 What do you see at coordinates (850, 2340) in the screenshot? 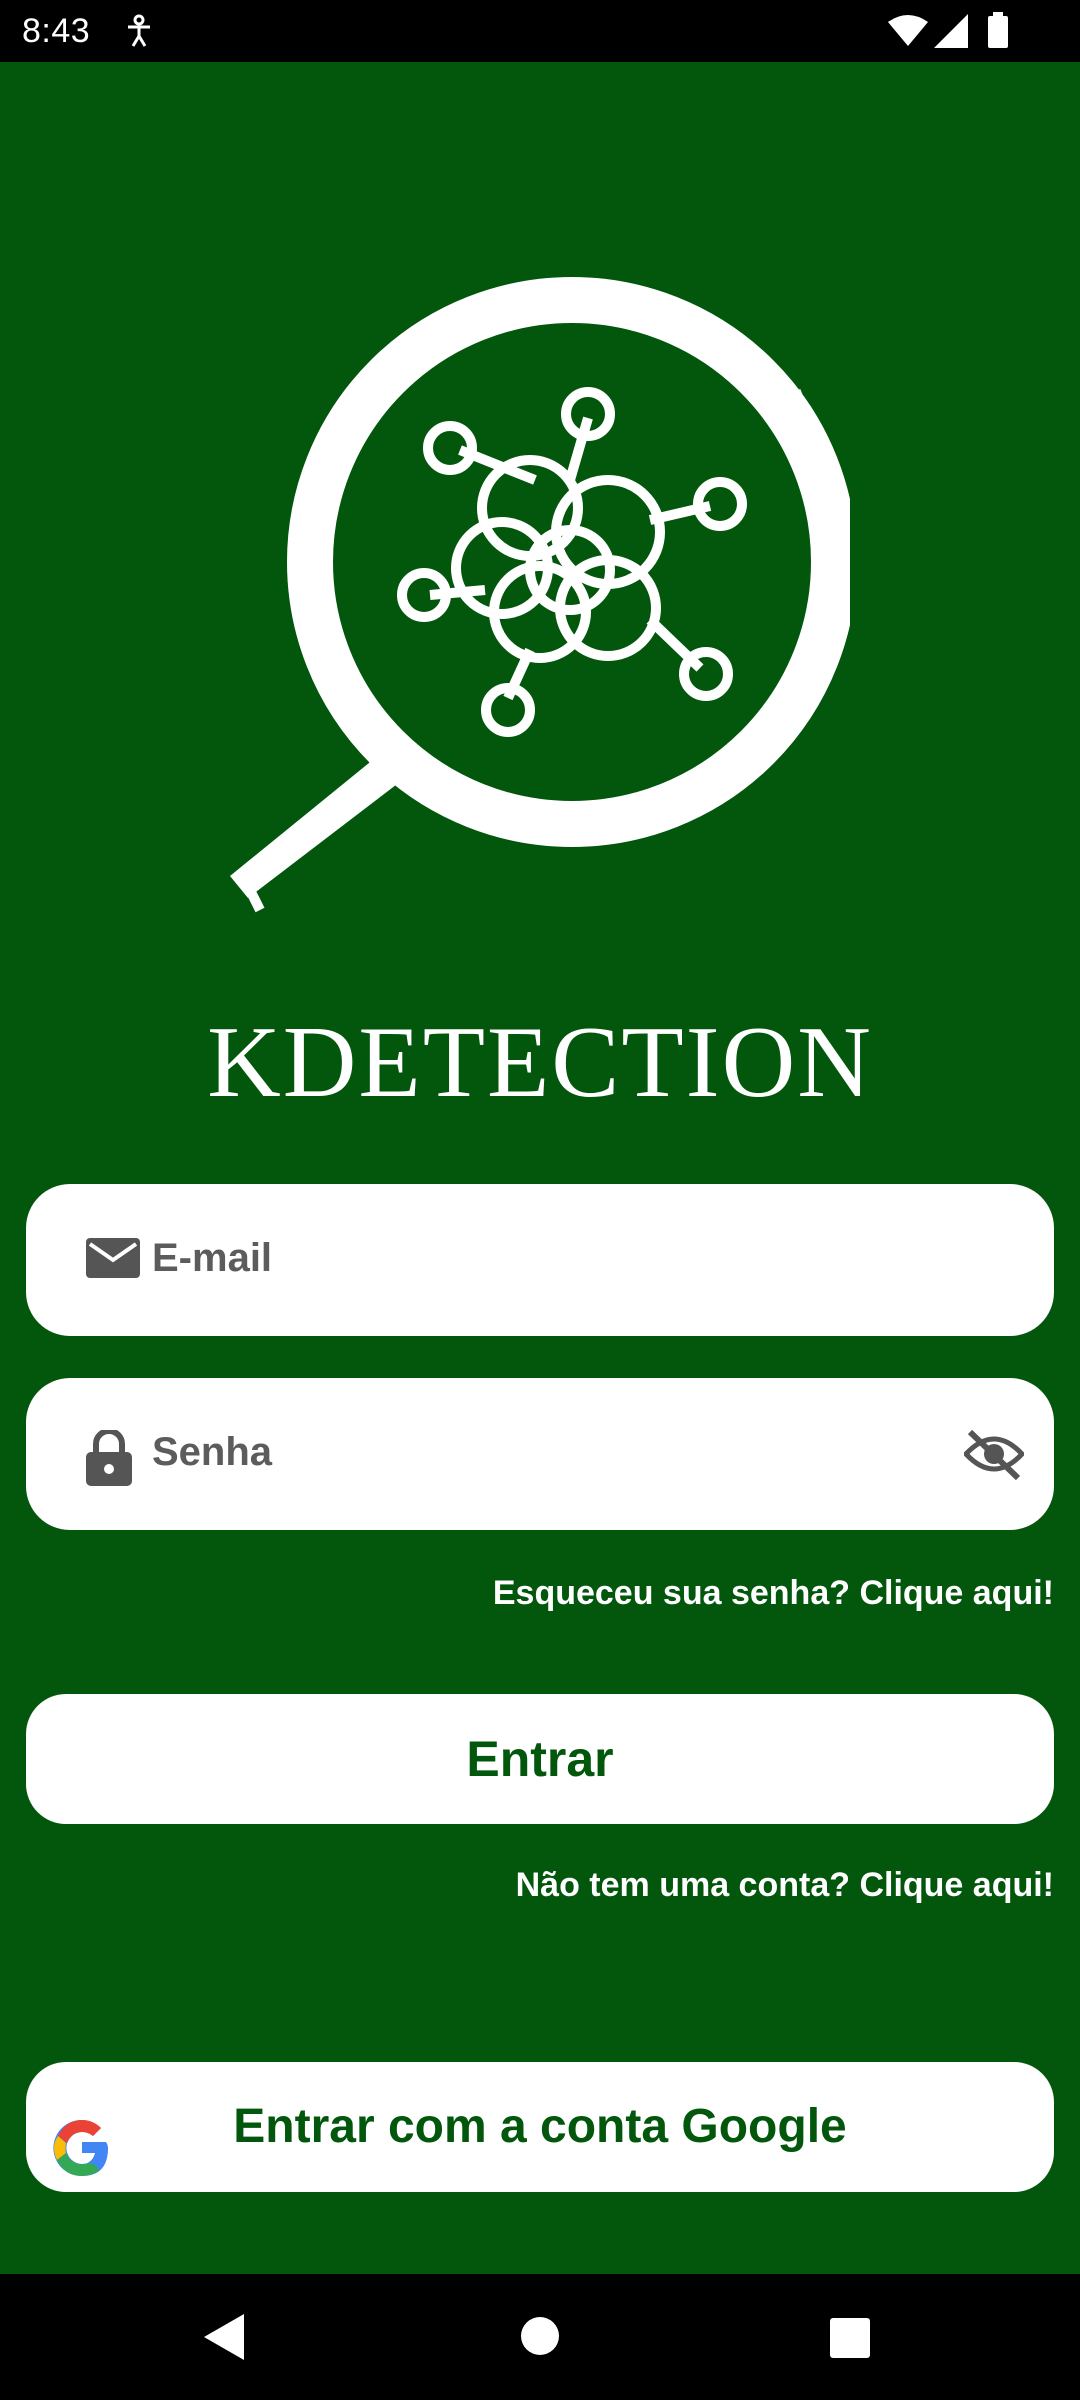
I see `recent-square-icon` at bounding box center [850, 2340].